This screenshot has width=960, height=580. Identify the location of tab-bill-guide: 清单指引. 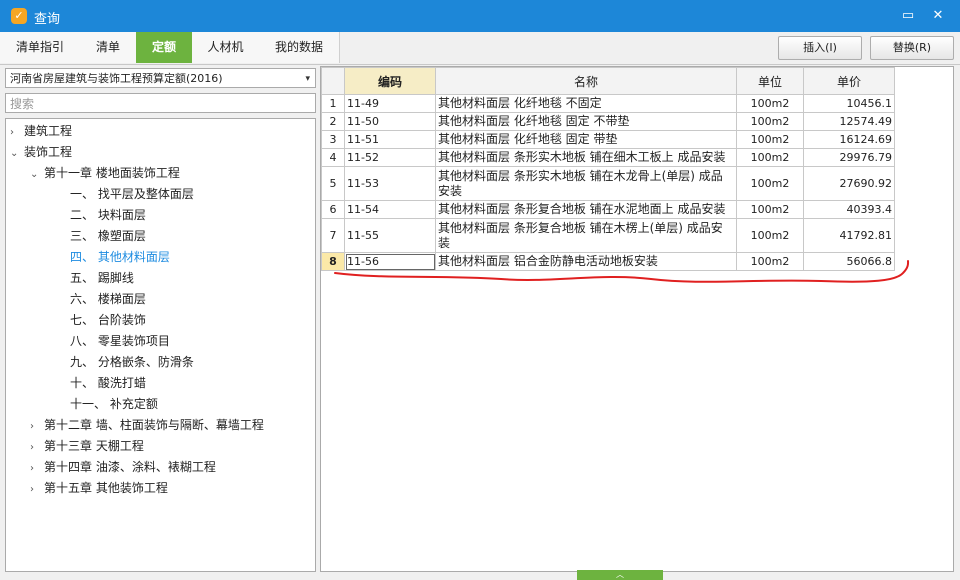
(40, 47).